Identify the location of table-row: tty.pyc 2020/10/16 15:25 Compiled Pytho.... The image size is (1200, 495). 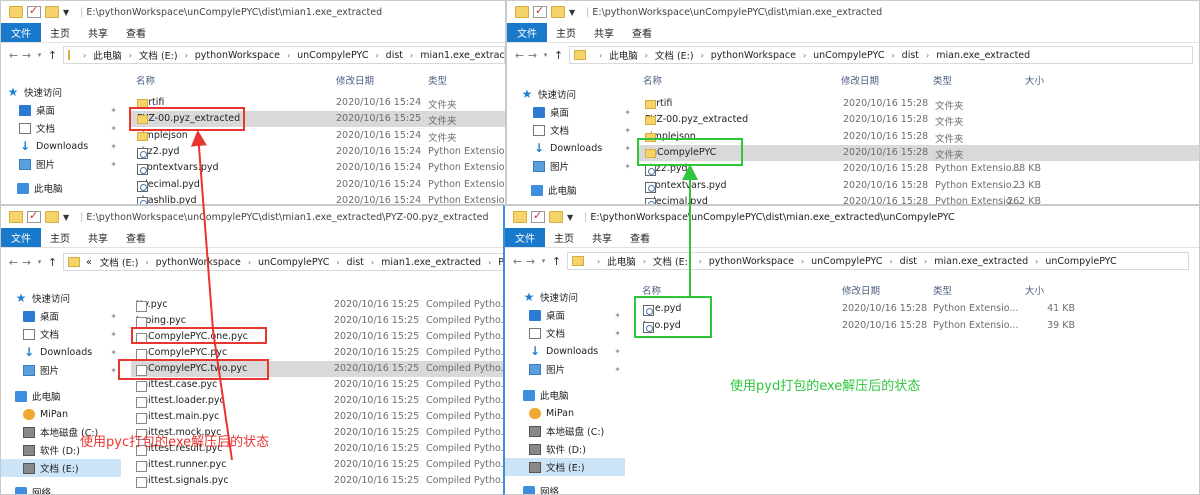
(318, 305).